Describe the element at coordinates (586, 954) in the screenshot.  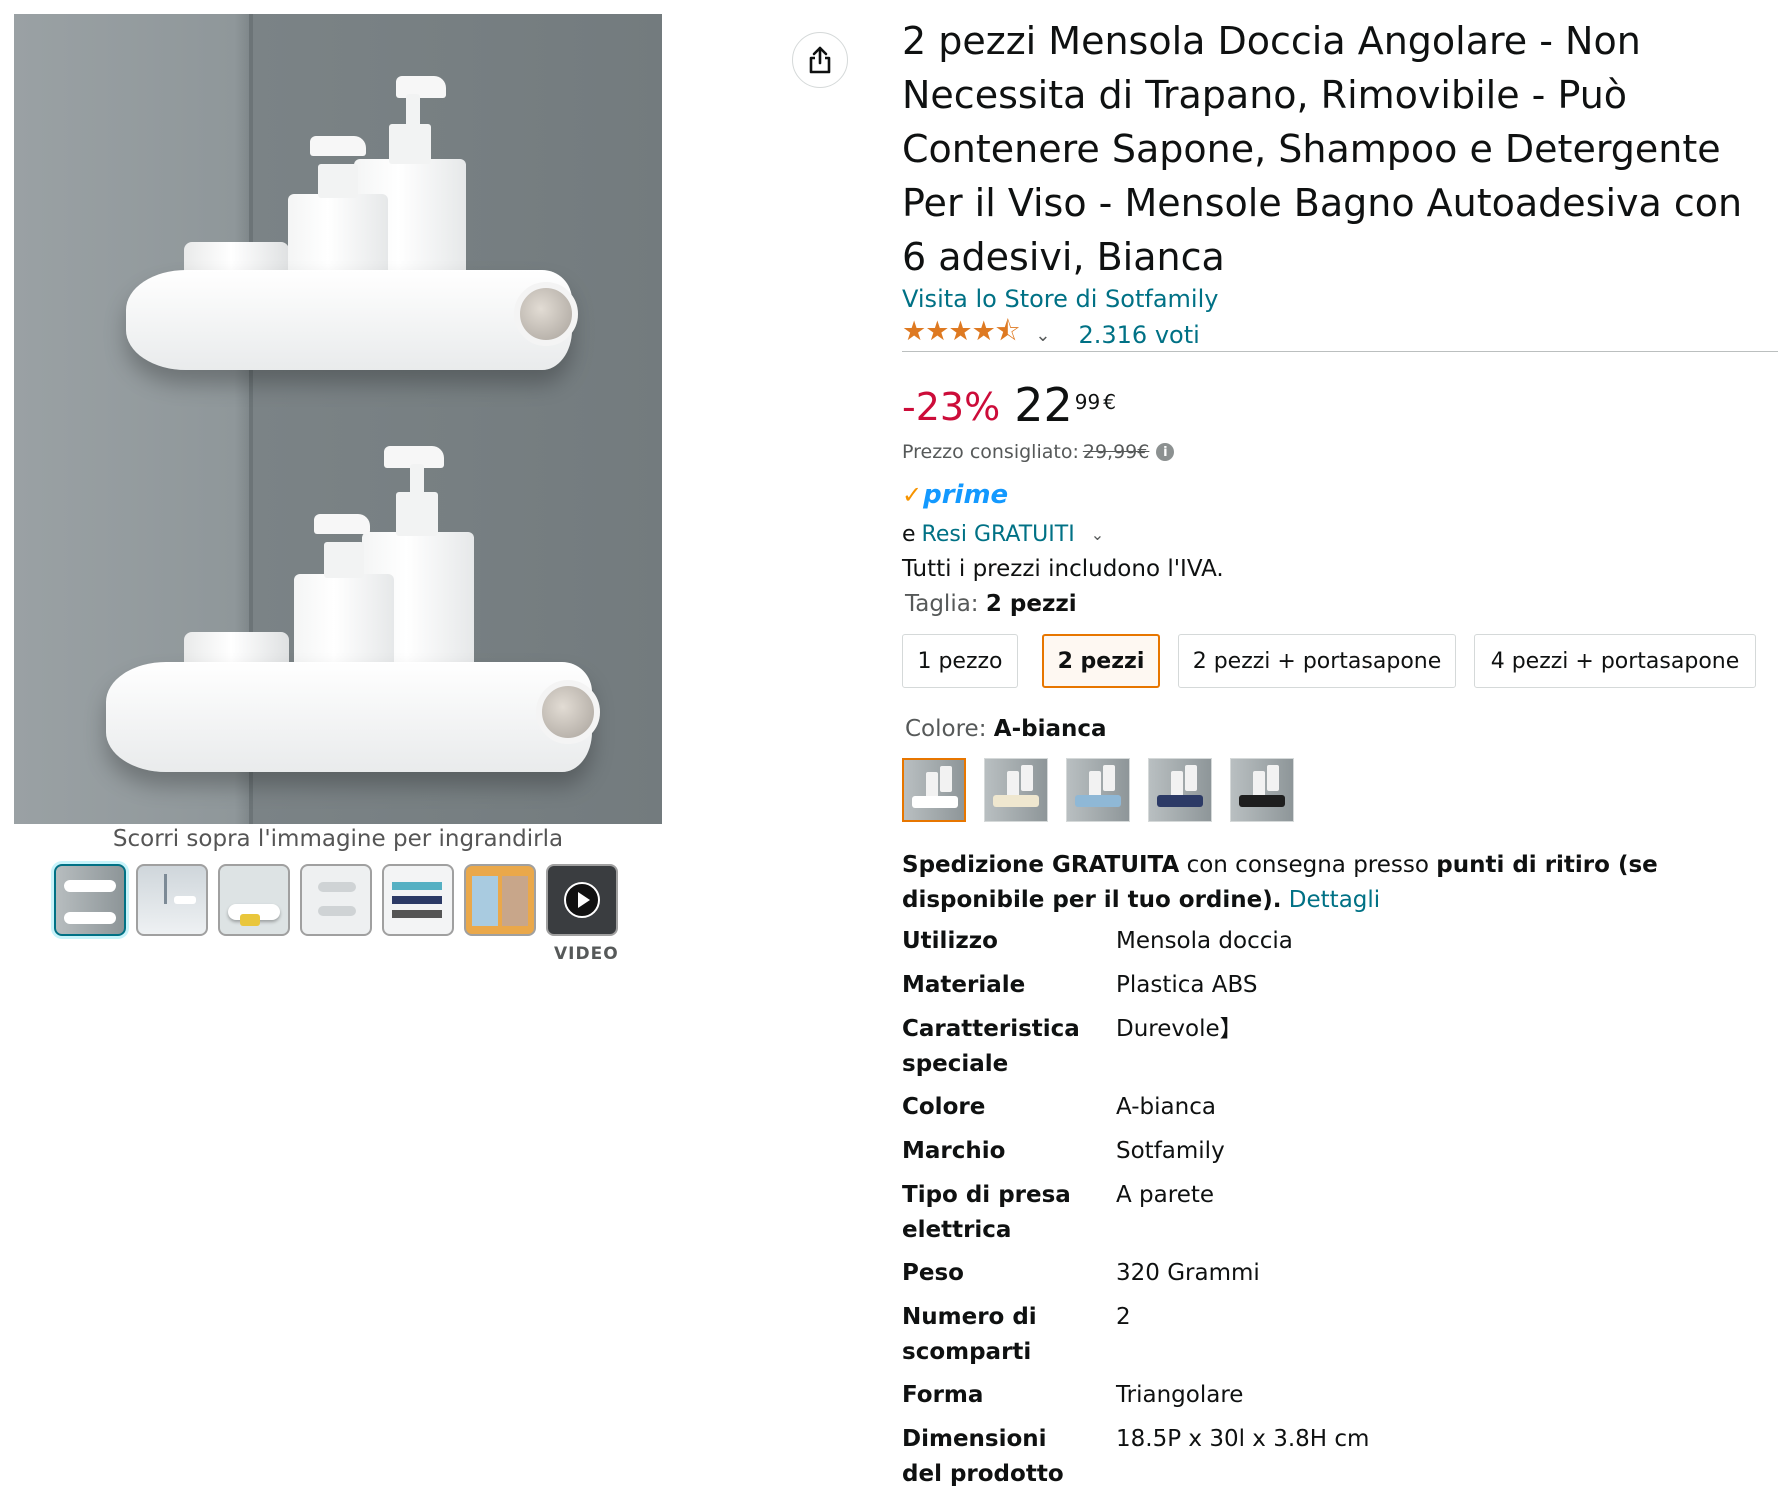
I see `video-label: VIDEO` at that location.